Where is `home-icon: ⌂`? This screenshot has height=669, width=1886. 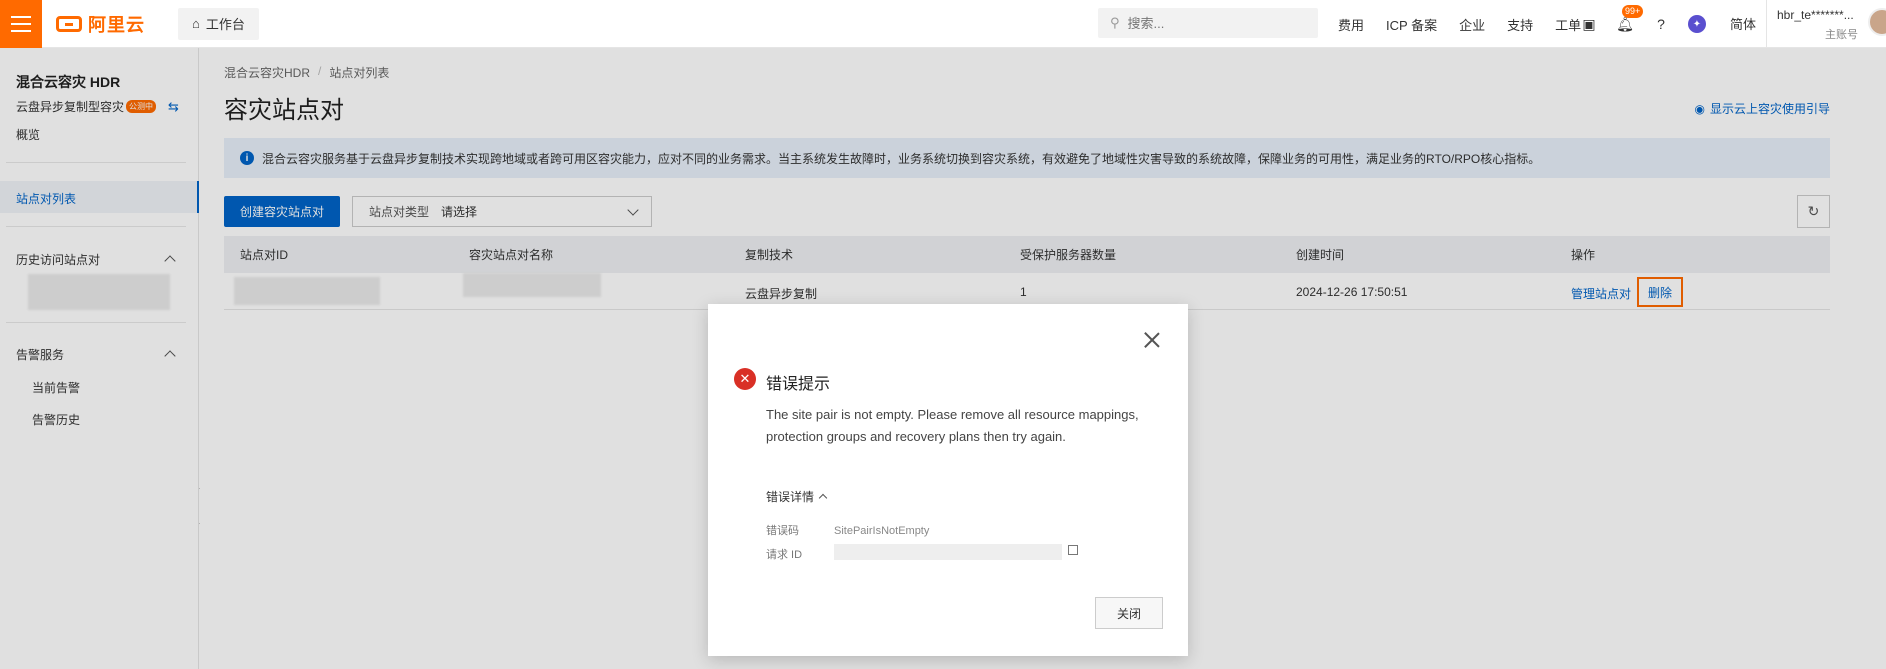 home-icon: ⌂ is located at coordinates (196, 23).